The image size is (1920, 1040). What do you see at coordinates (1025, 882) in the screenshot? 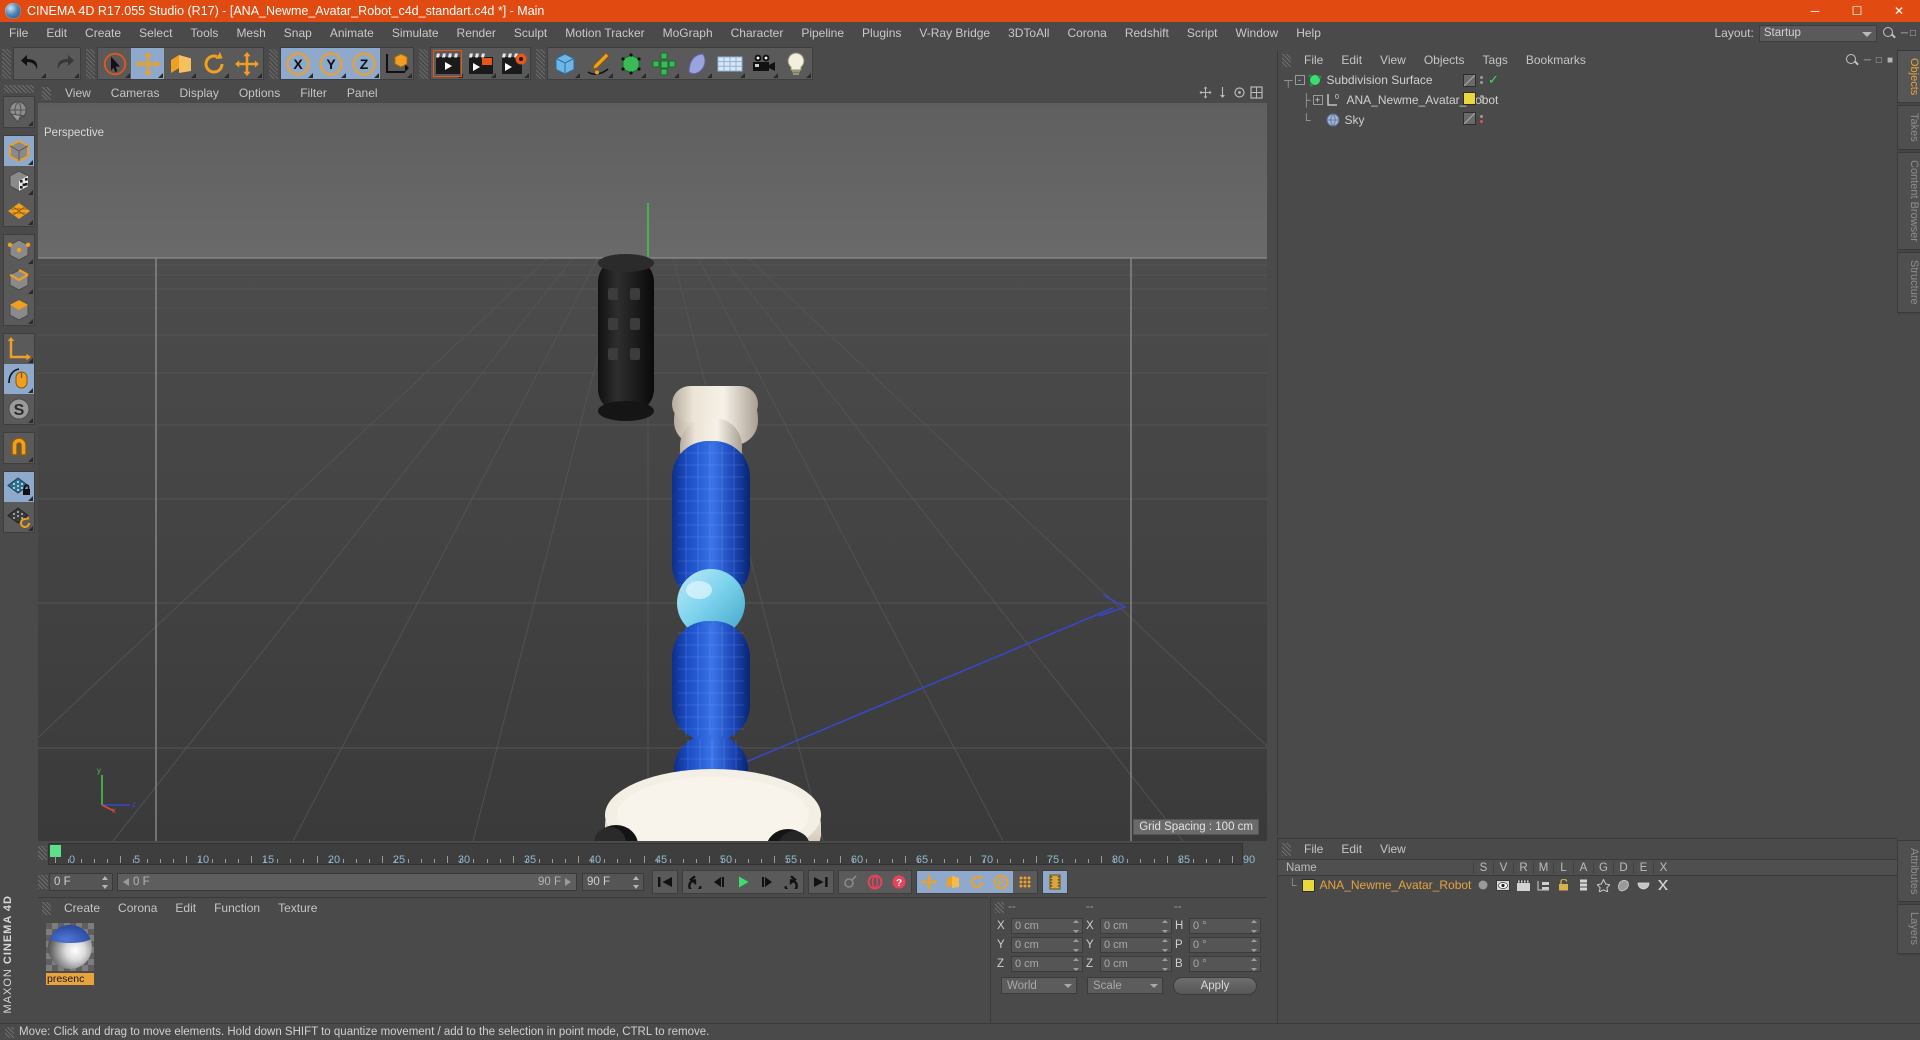
I see `point-level-anim-button` at bounding box center [1025, 882].